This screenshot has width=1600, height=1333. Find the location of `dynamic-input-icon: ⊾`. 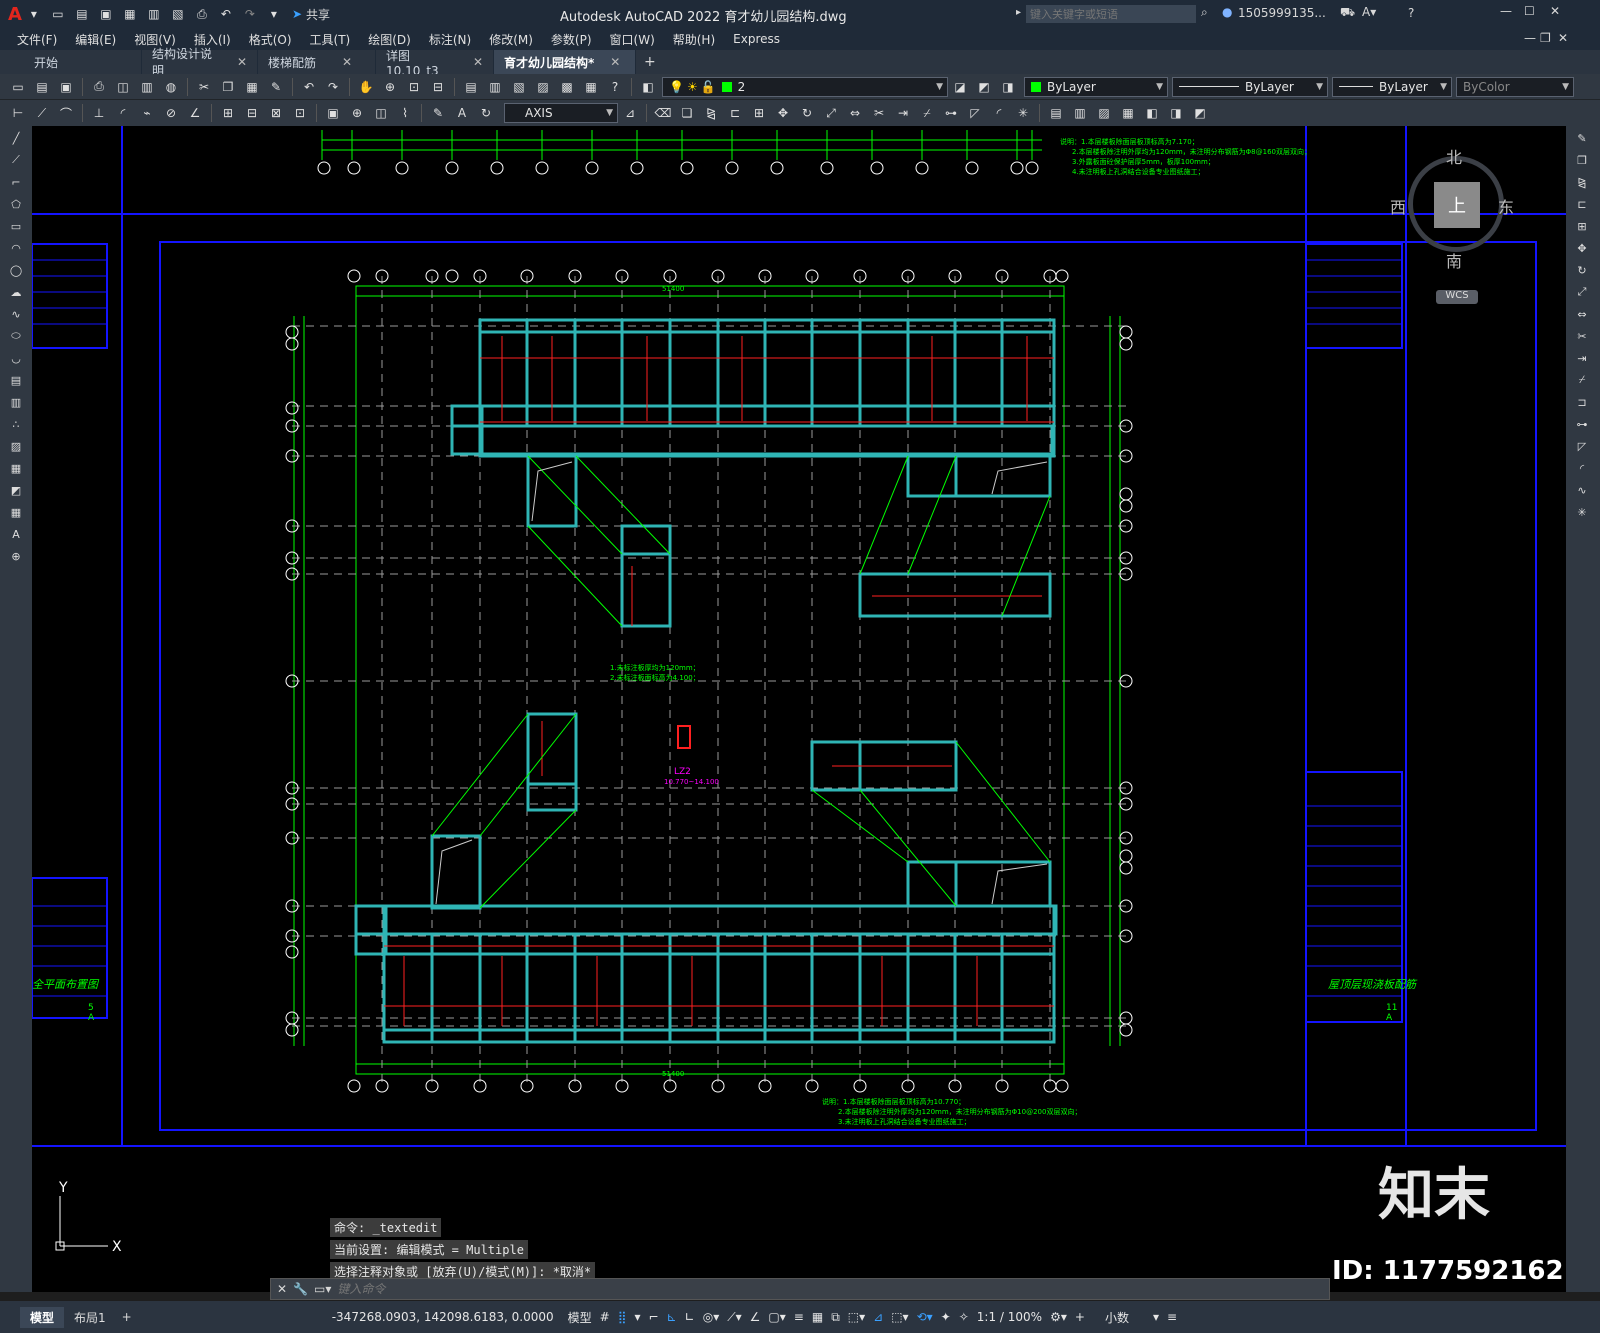

dynamic-input-icon: ⊾ is located at coordinates (672, 1317).